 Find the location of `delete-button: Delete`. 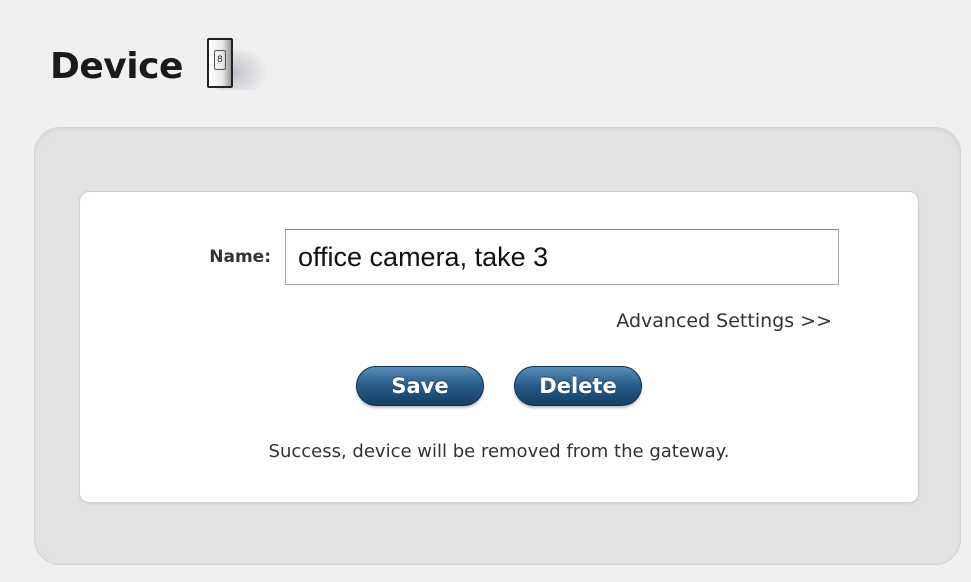

delete-button: Delete is located at coordinates (578, 386).